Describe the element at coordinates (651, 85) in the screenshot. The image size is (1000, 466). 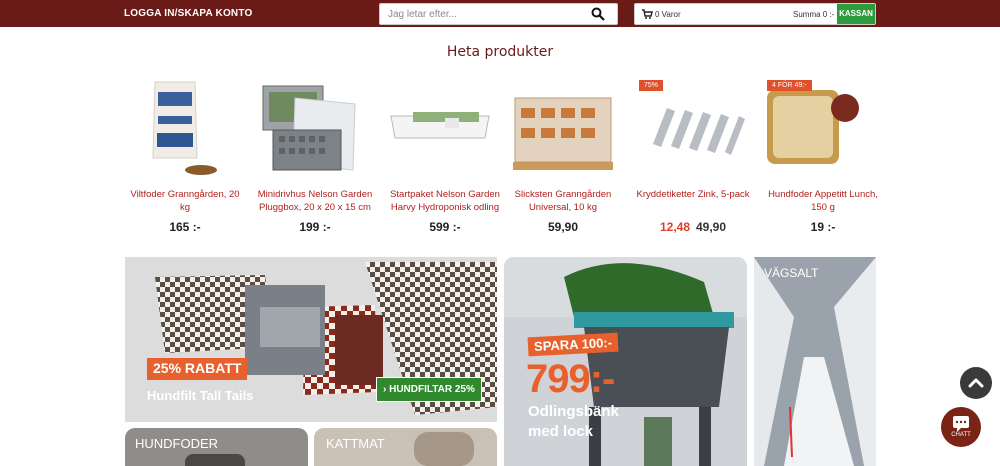
I see `discount-badge: 75%` at that location.